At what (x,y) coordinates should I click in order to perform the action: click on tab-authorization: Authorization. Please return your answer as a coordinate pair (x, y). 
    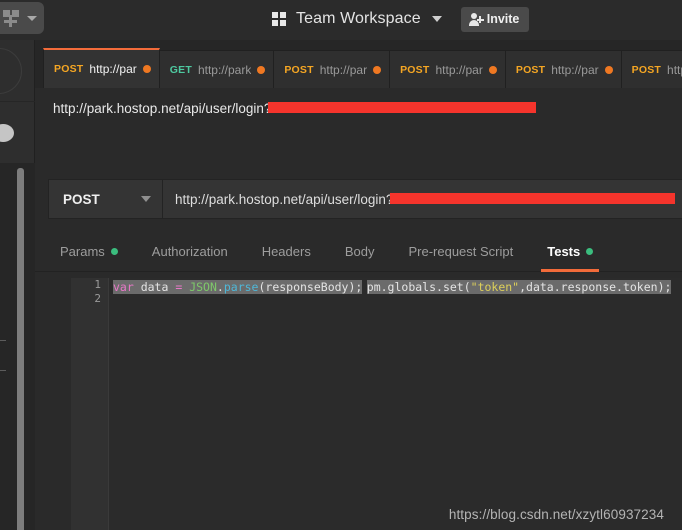
    Looking at the image, I should click on (190, 252).